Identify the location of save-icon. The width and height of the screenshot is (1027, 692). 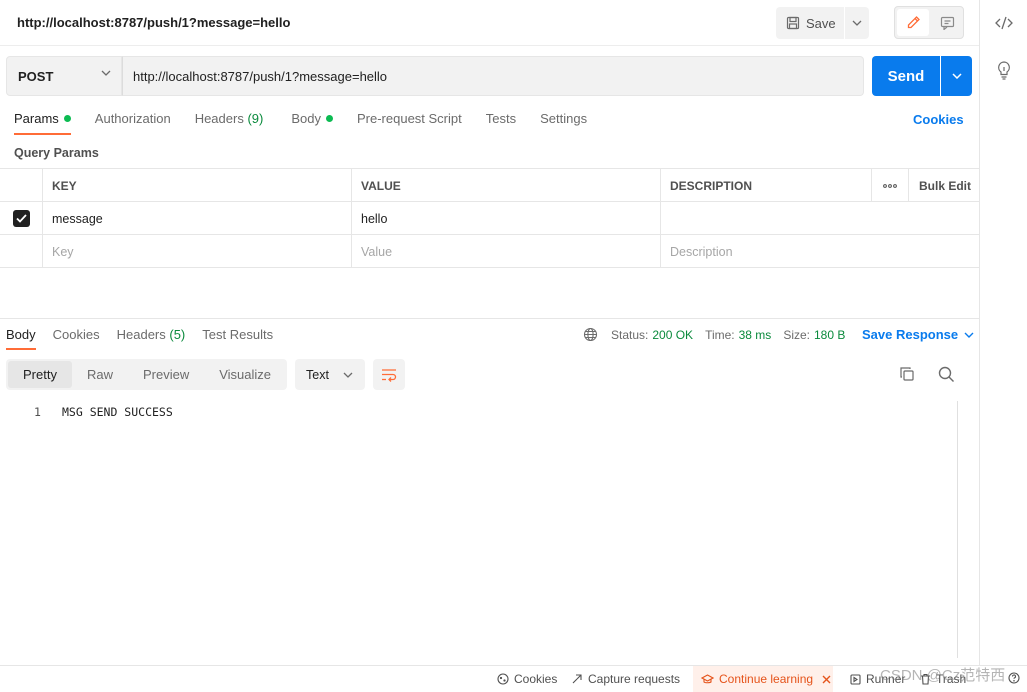
(793, 23).